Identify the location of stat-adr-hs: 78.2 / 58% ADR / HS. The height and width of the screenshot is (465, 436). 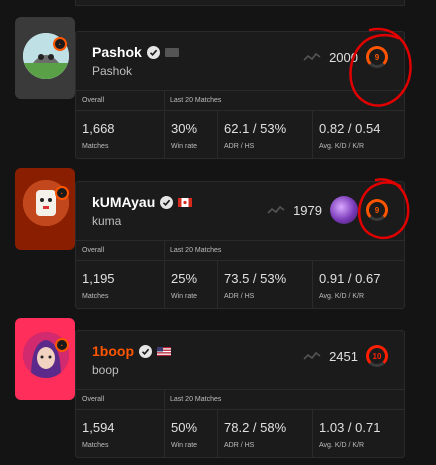
(264, 434).